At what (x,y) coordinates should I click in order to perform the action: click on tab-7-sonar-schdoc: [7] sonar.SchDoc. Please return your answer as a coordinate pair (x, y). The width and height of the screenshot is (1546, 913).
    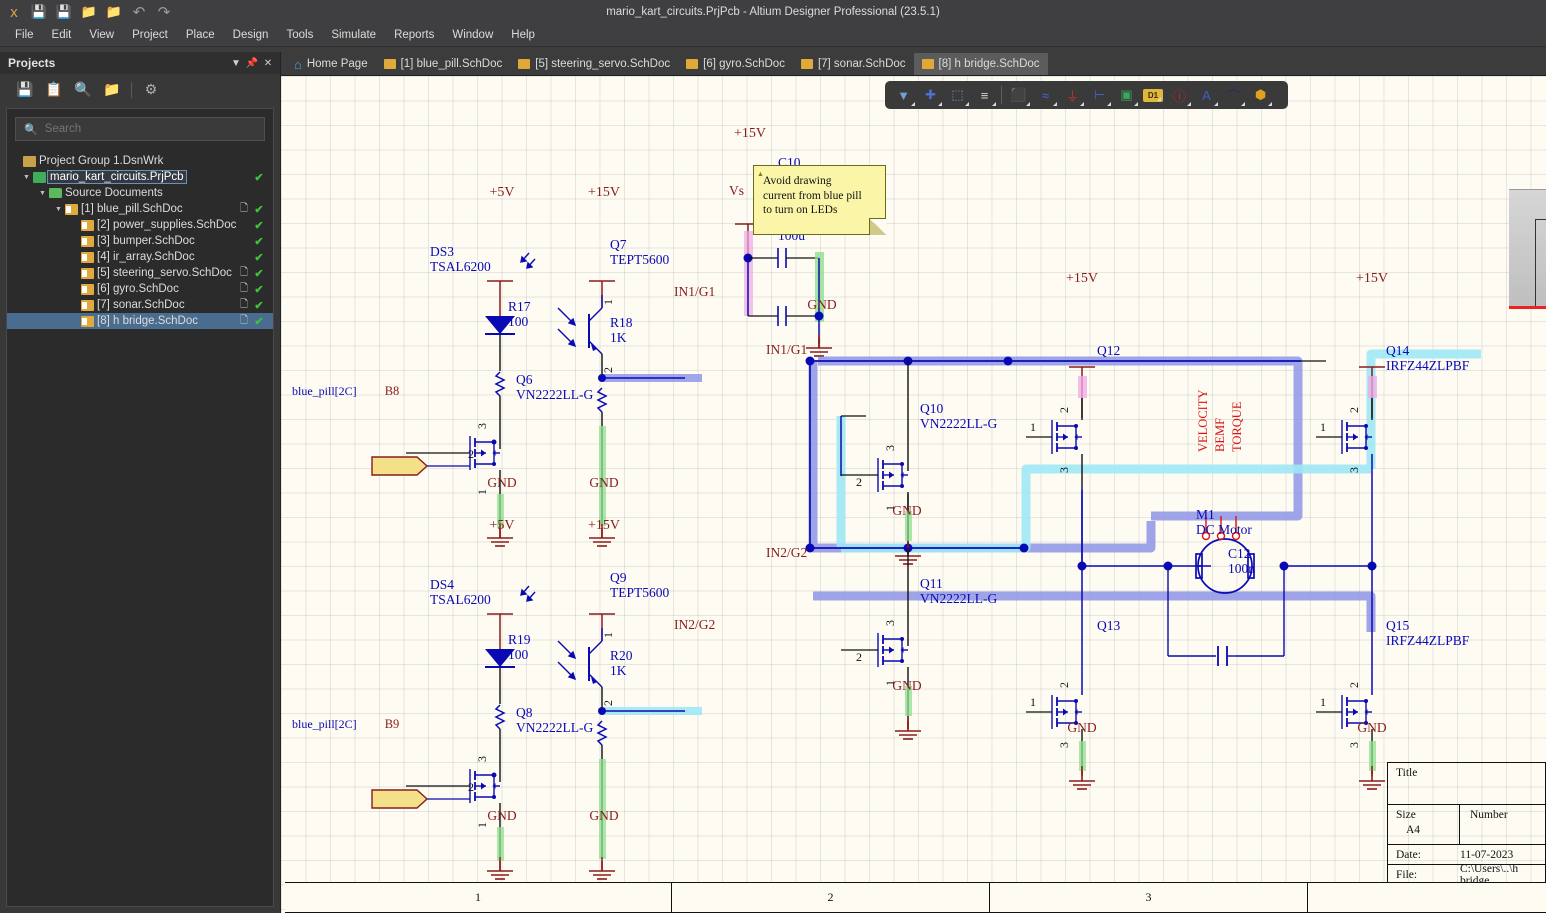
    Looking at the image, I should click on (853, 64).